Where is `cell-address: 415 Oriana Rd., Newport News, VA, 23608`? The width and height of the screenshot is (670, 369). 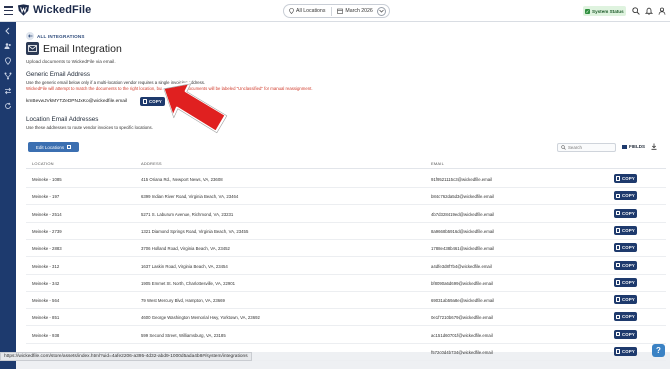 cell-address: 415 Oriana Rd., Newport News, VA, 23608 is located at coordinates (182, 179).